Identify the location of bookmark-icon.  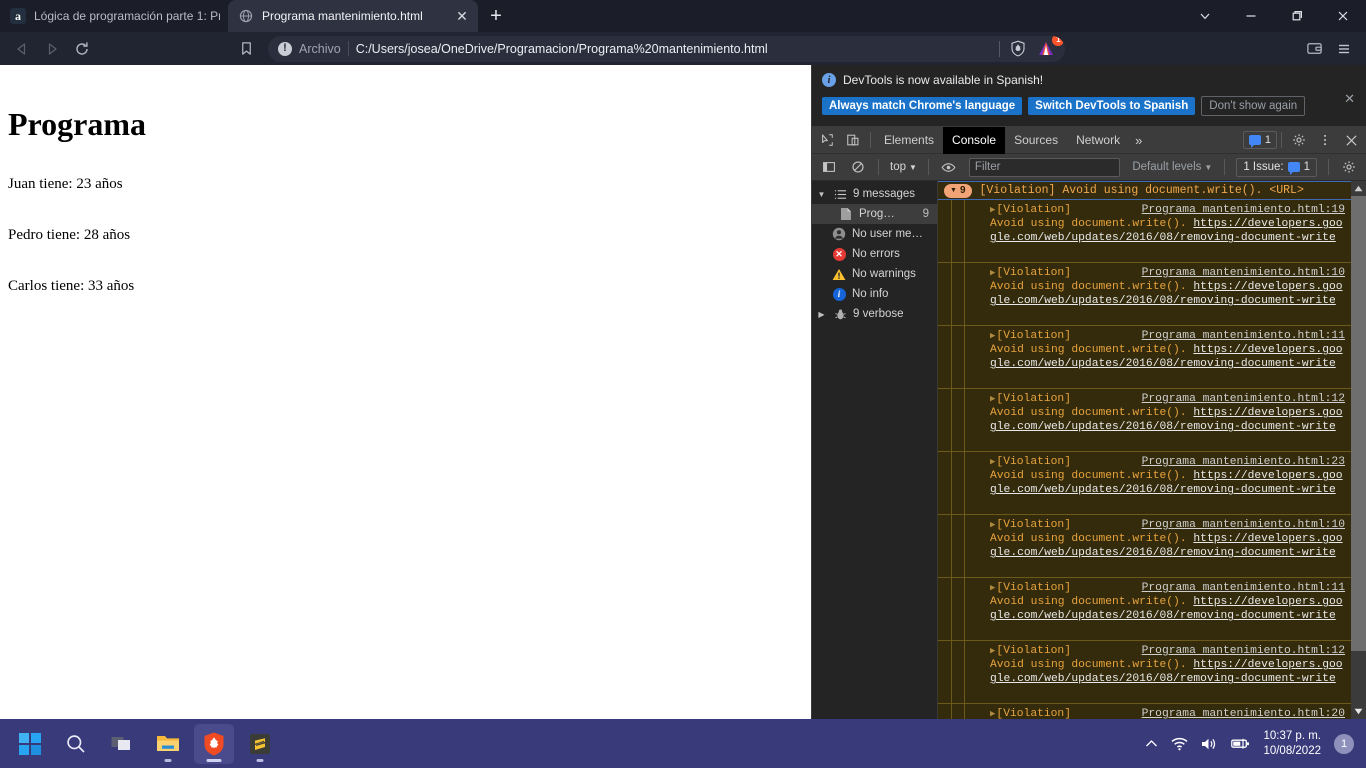
(246, 49).